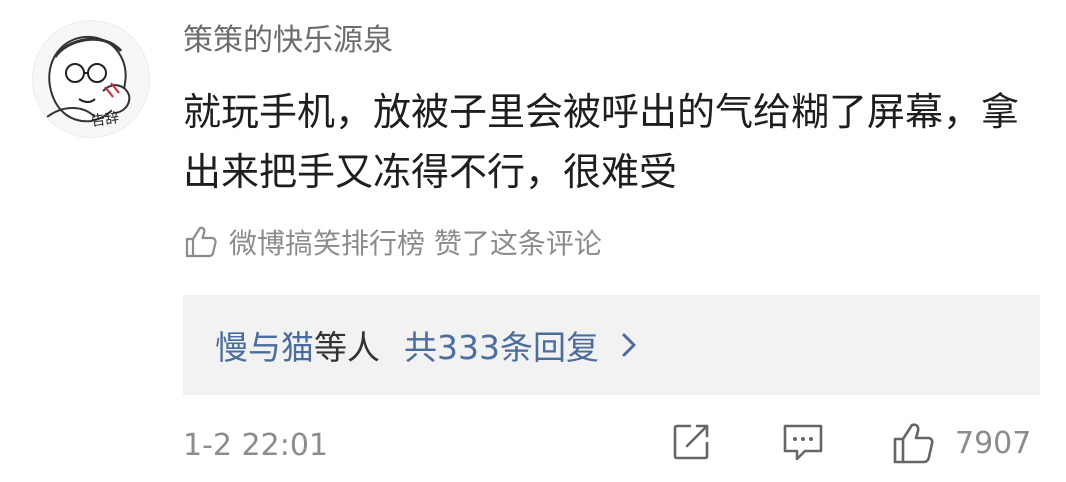 This screenshot has width=1066, height=482. I want to click on share-button, so click(691, 442).